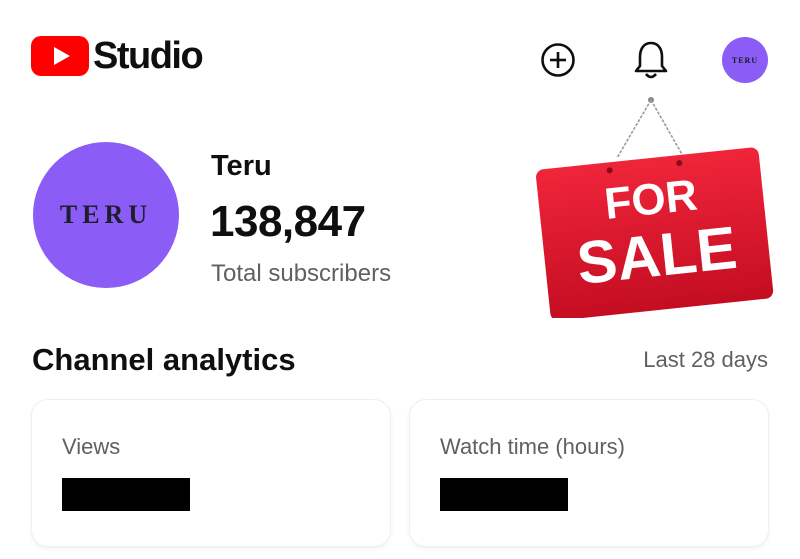  I want to click on notifications-button, so click(651, 59).